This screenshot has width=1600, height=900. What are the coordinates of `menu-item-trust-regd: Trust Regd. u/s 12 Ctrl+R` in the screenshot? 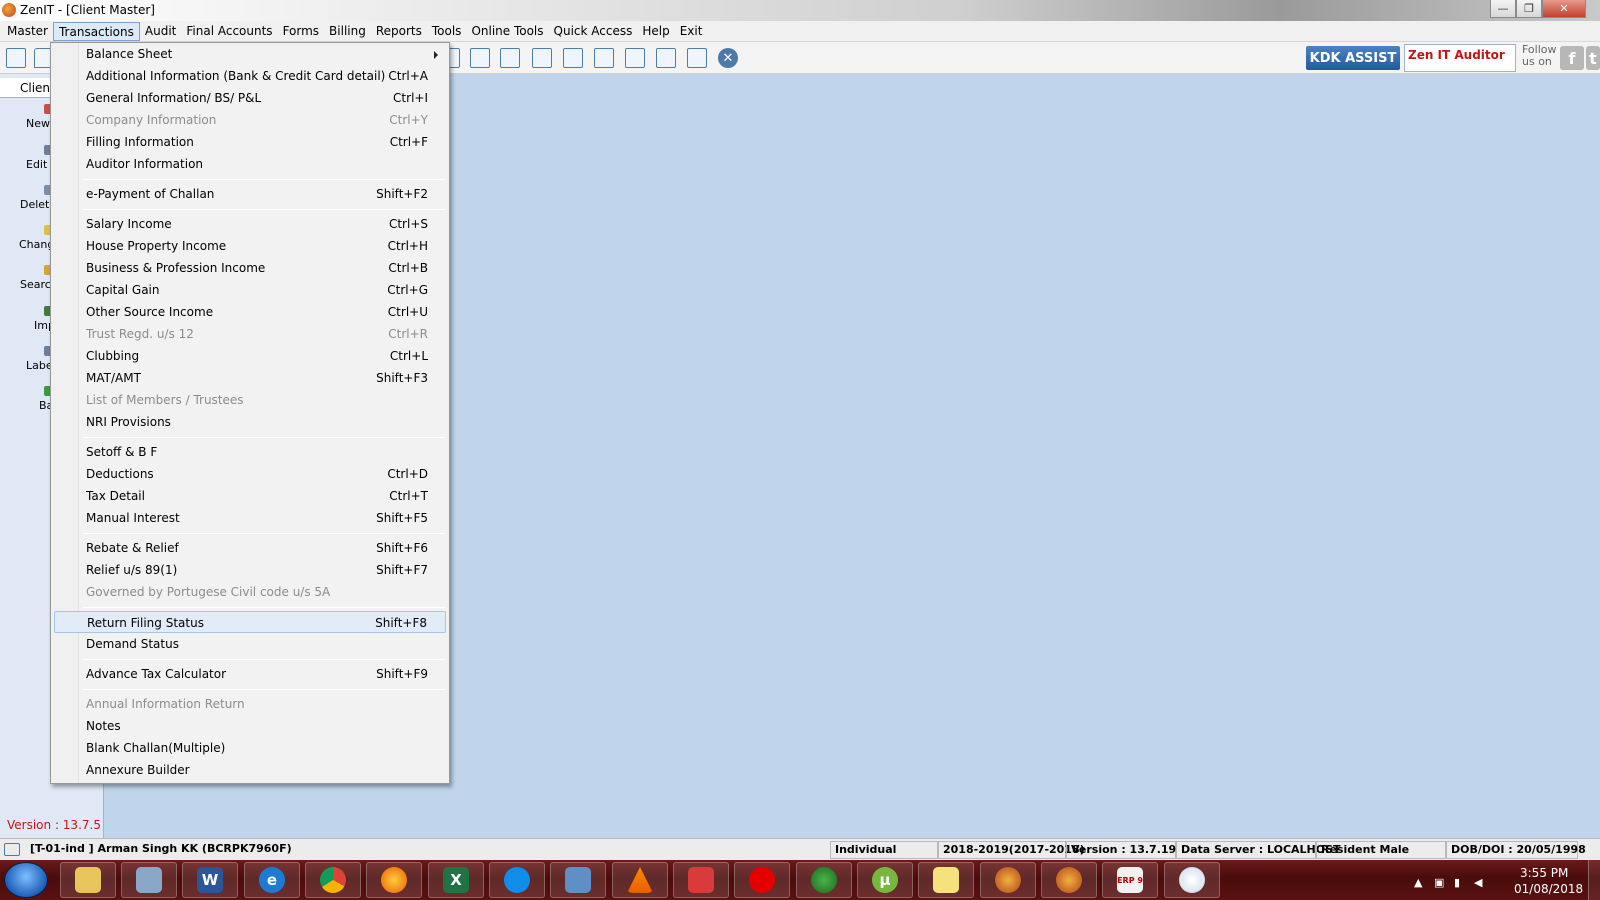 It's located at (250, 334).